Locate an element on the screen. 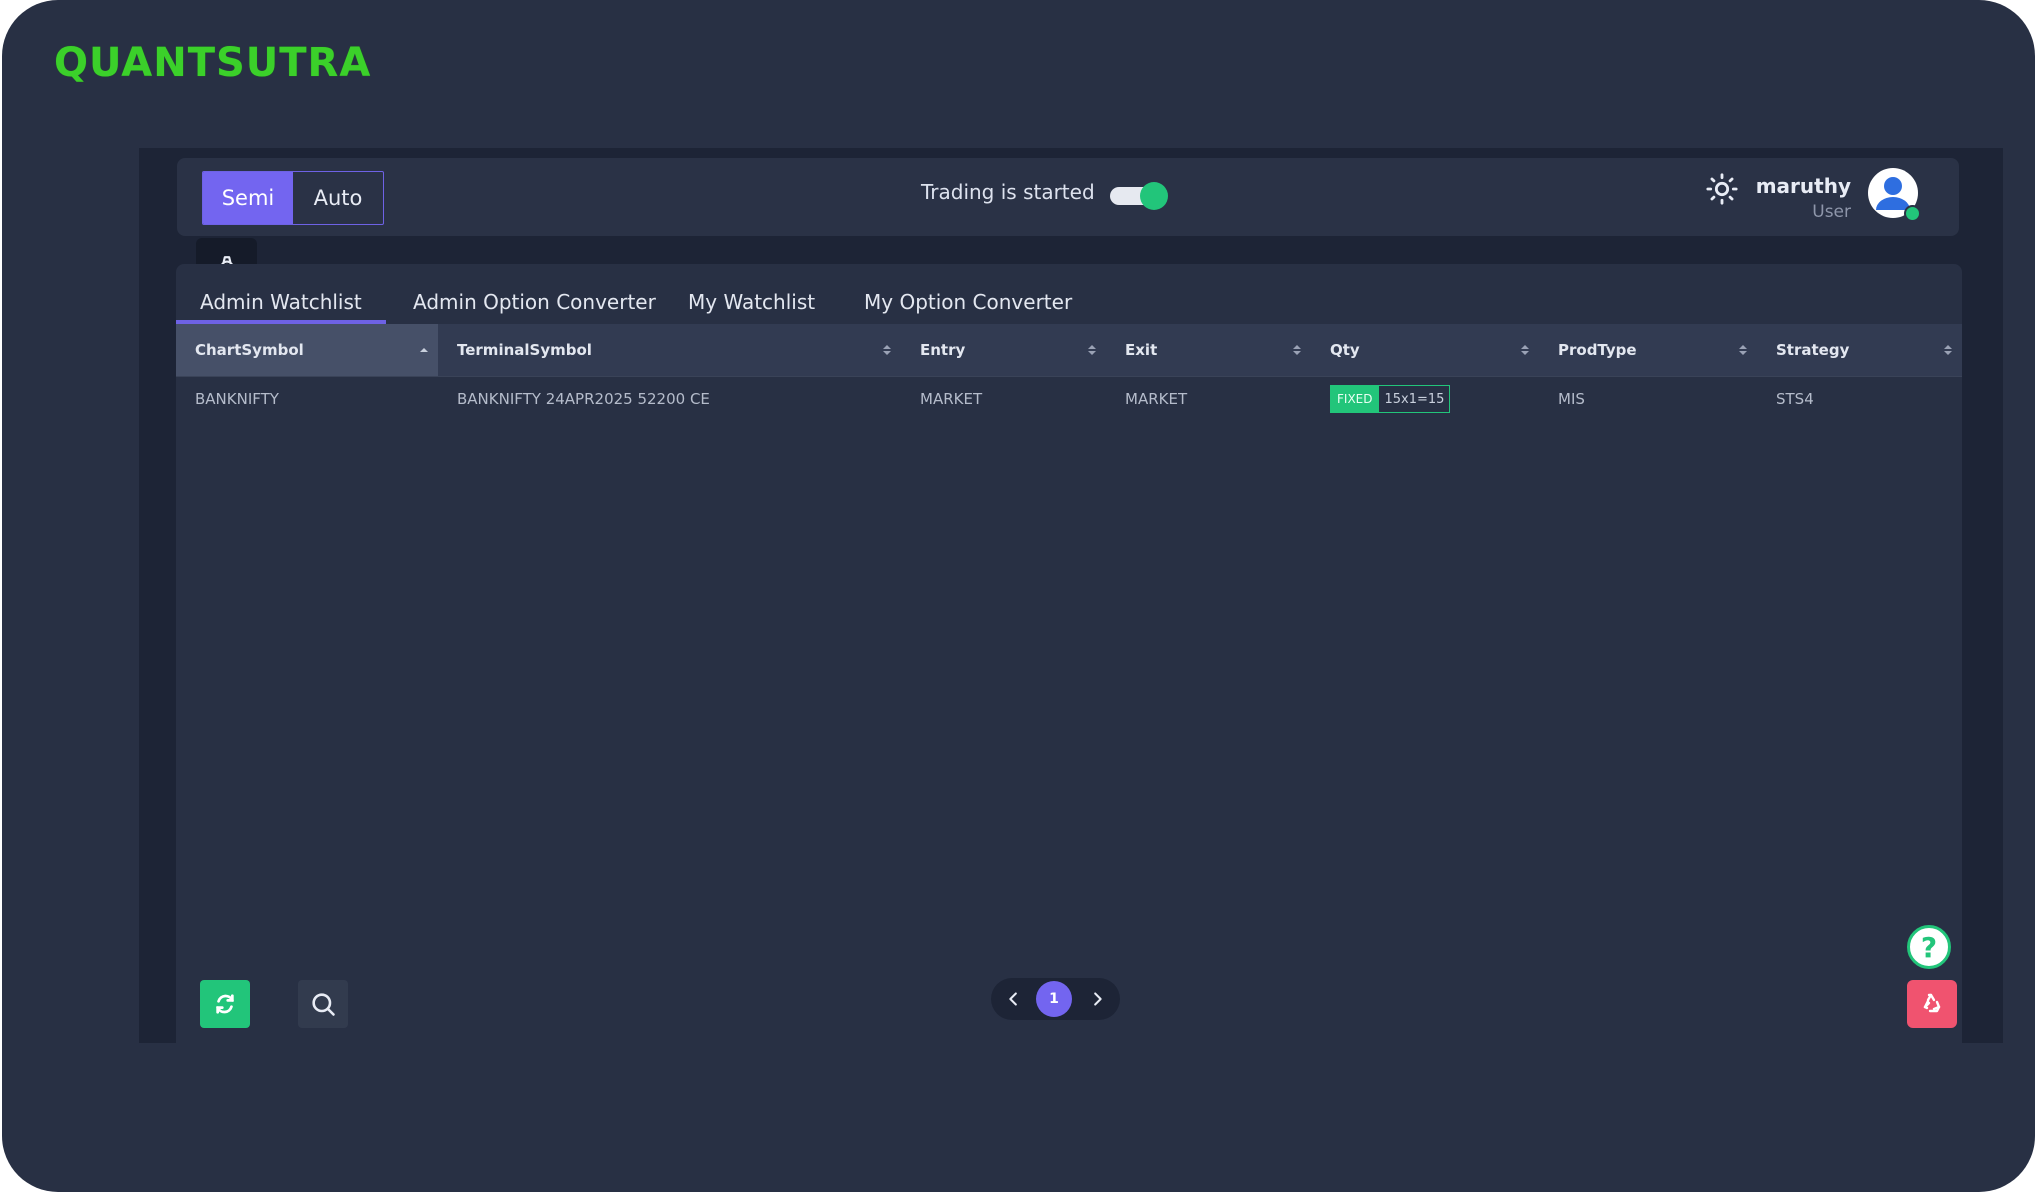  column-header-exit: Exit is located at coordinates (1208, 350).